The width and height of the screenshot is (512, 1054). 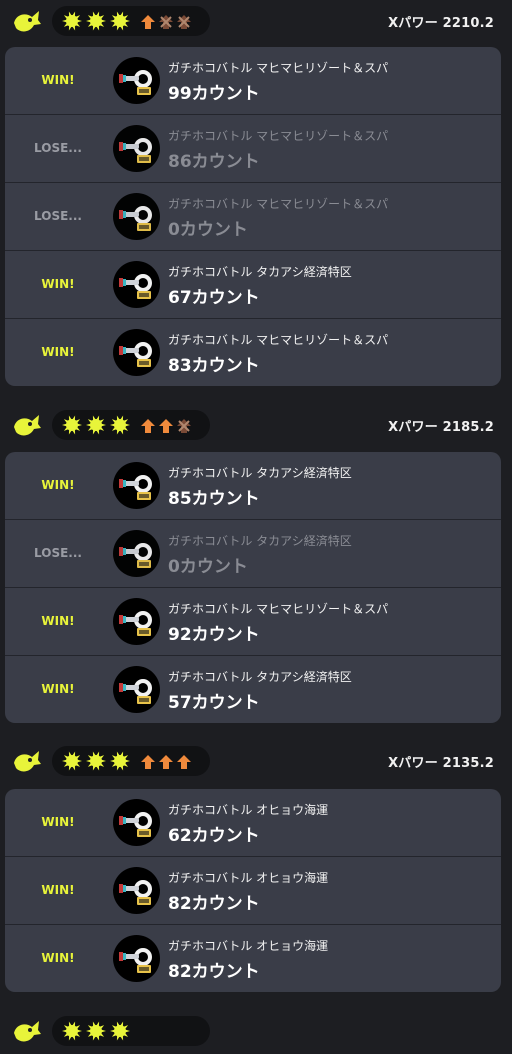 I want to click on match-row: WIN! ガチホコバトル オヒョウ海運 62カウント, so click(x=253, y=822).